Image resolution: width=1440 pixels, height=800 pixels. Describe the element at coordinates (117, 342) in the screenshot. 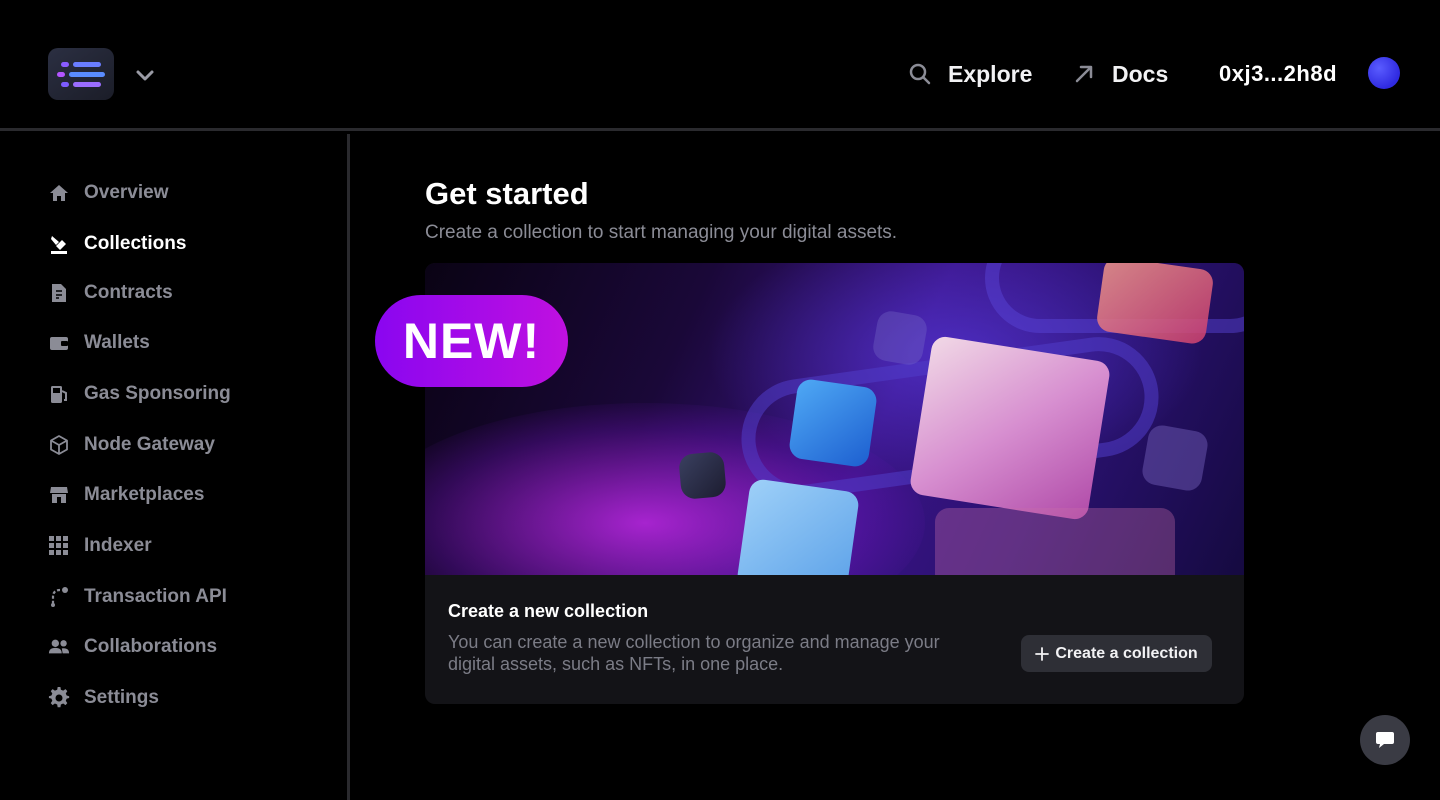

I see `sidebar-item-label: Wallets` at that location.